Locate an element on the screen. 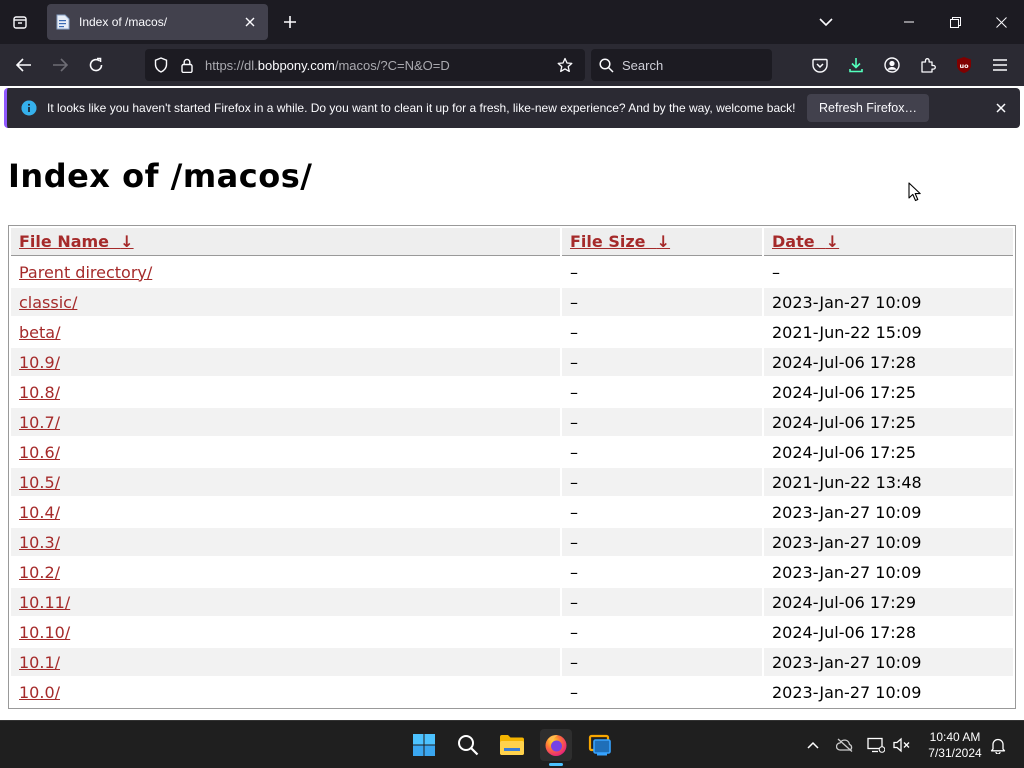  firefox-icon is located at coordinates (556, 745).